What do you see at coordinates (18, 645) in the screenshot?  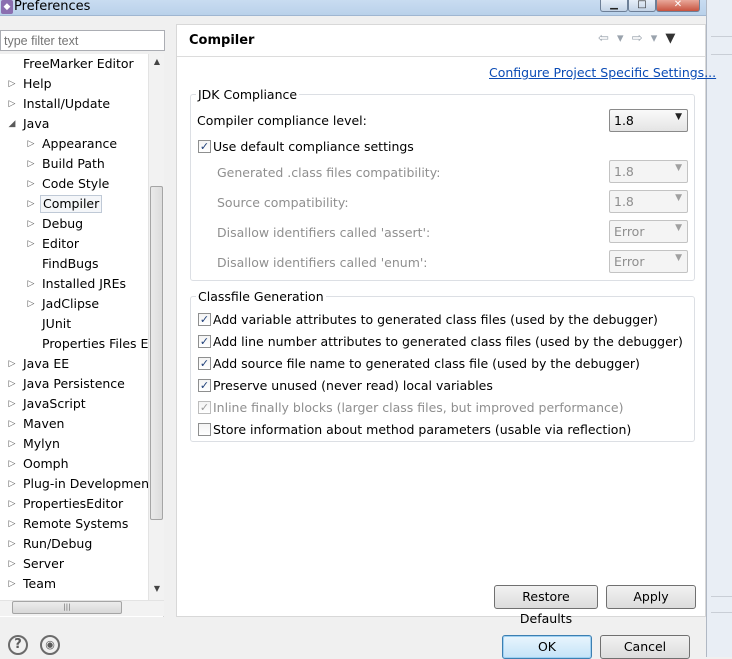 I see `help-icon: ?` at bounding box center [18, 645].